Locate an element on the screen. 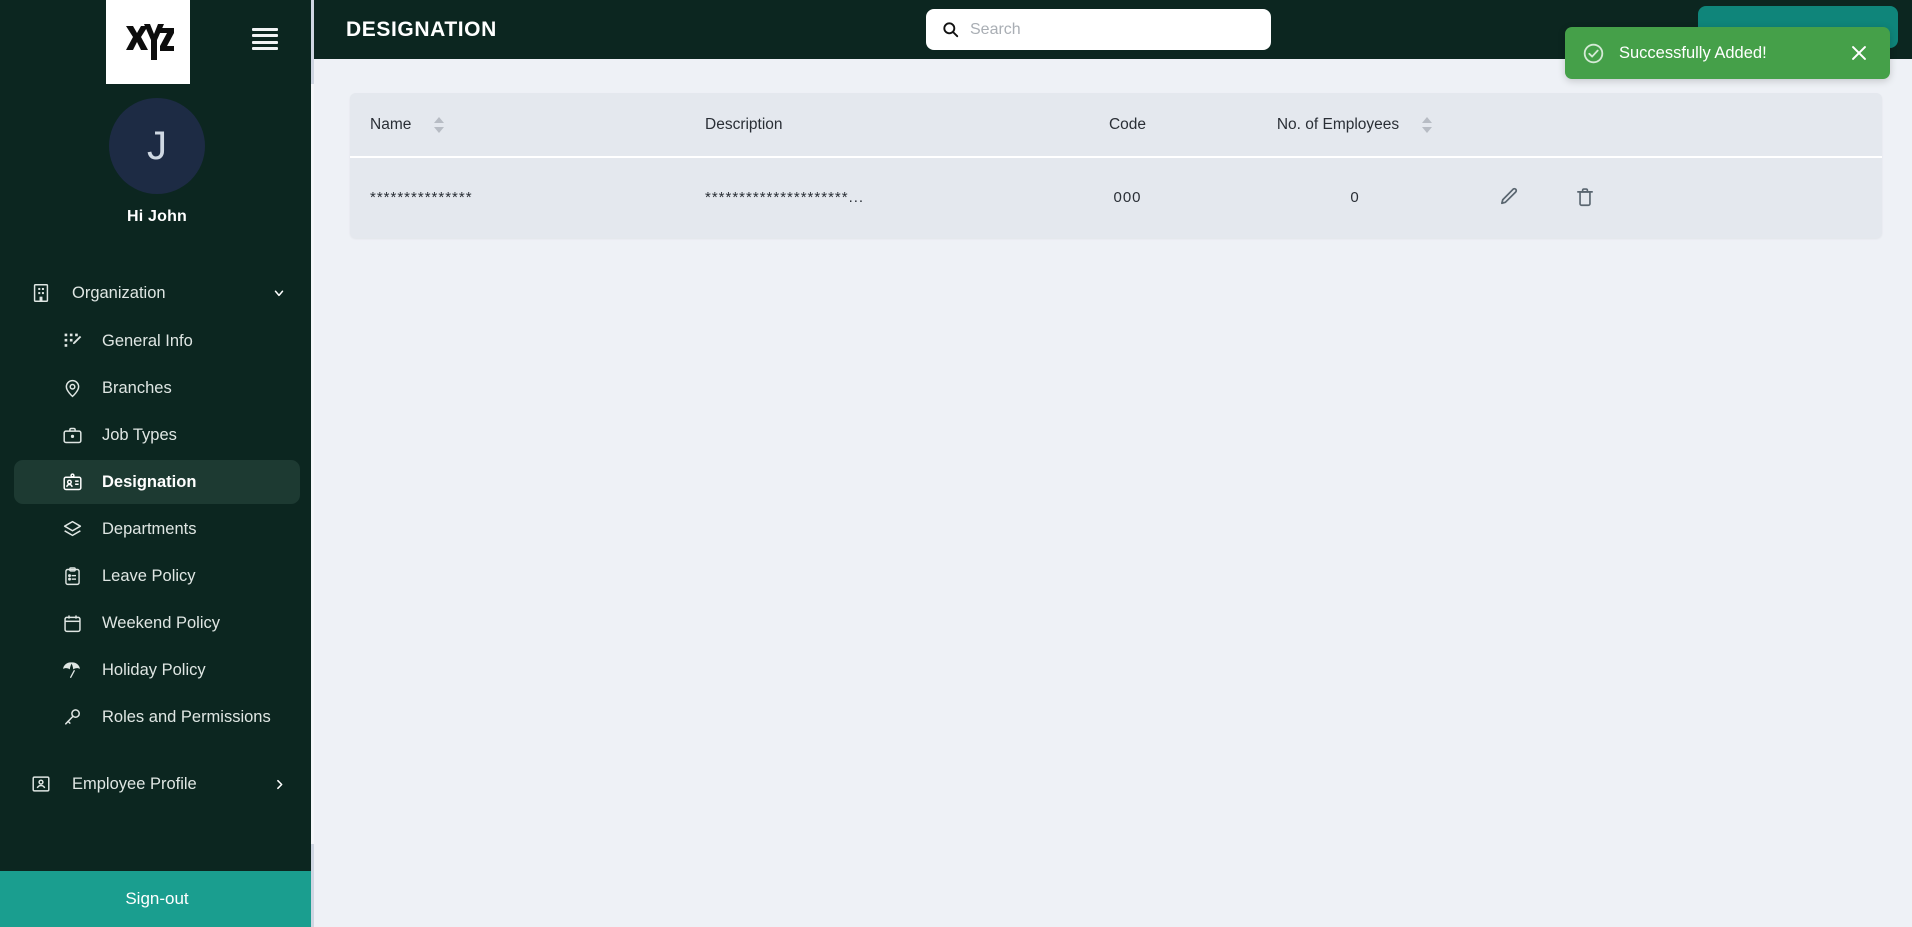 The width and height of the screenshot is (1912, 927). calendar-icon is located at coordinates (72, 623).